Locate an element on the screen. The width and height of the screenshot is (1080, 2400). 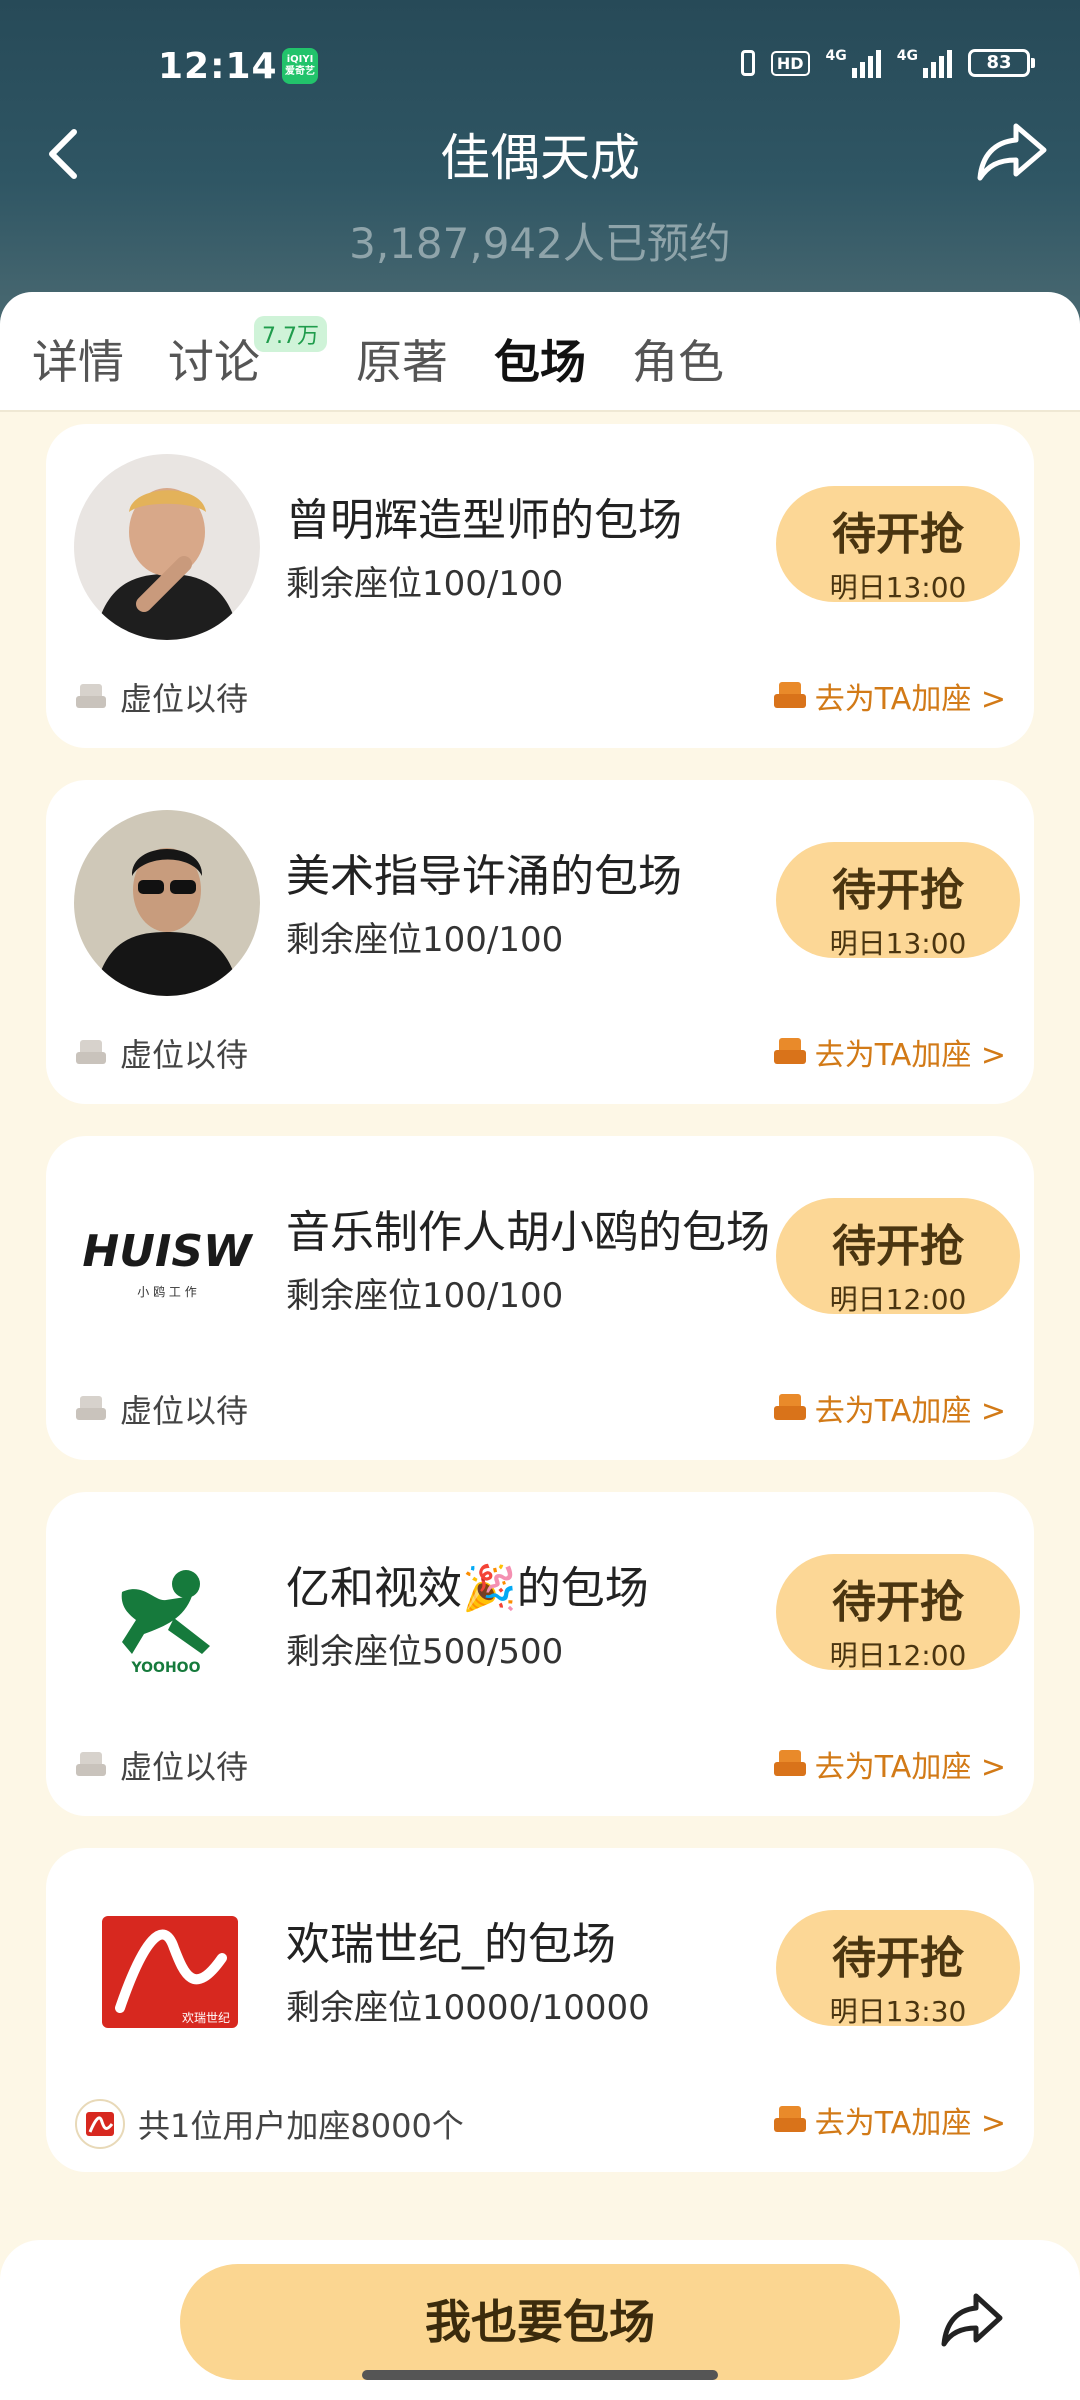
avatar: HUISW 小 鸥 工 作 is located at coordinates (167, 1259).